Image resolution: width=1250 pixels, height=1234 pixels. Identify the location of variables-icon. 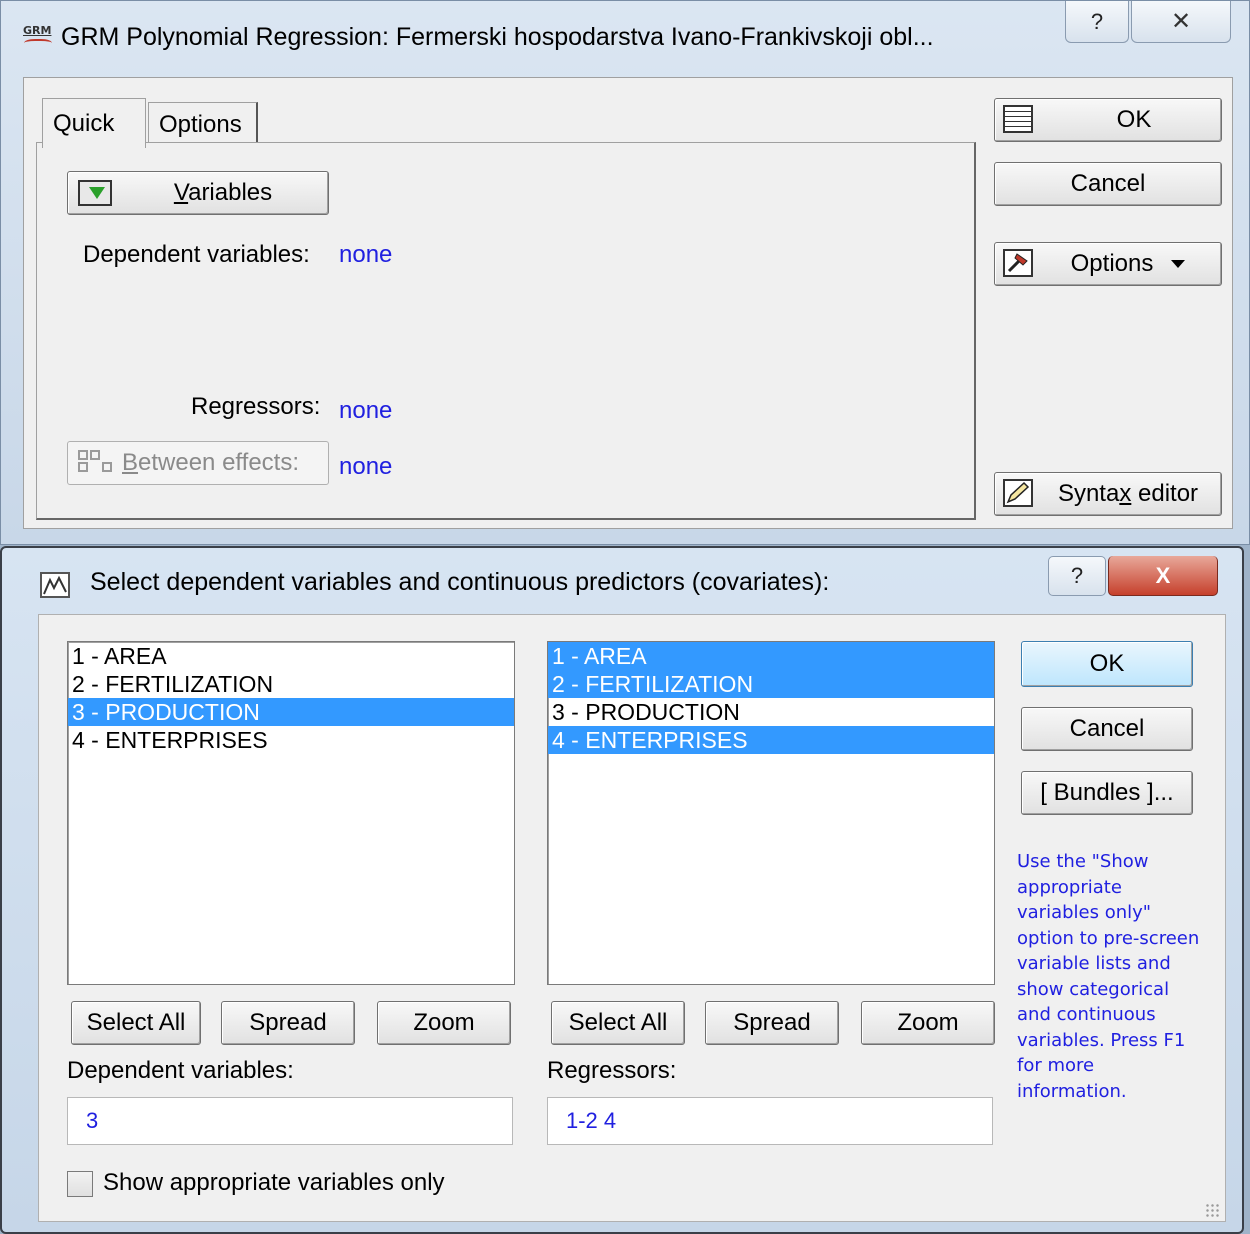
(95, 193).